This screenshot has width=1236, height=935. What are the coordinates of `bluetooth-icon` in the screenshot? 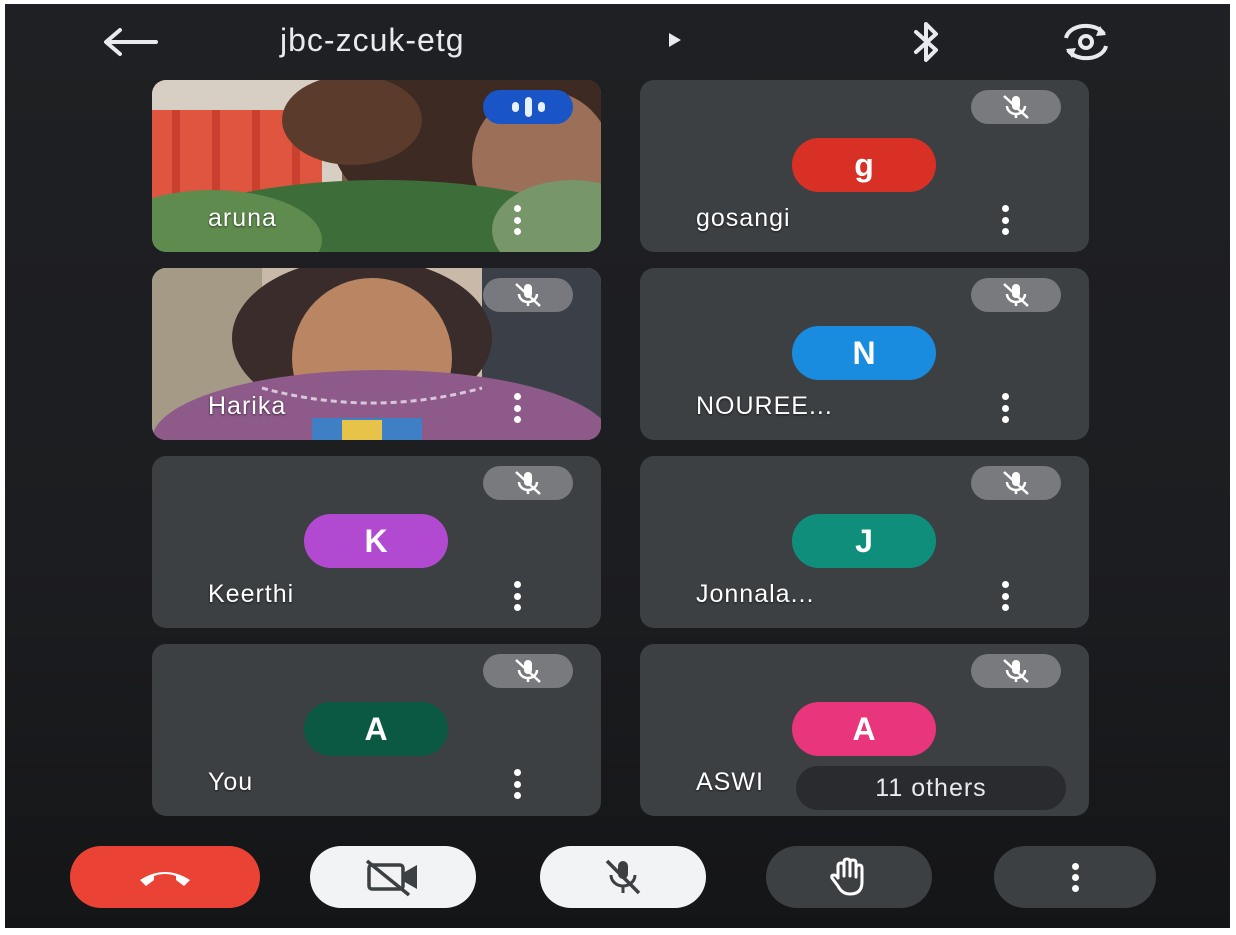 It's located at (926, 42).